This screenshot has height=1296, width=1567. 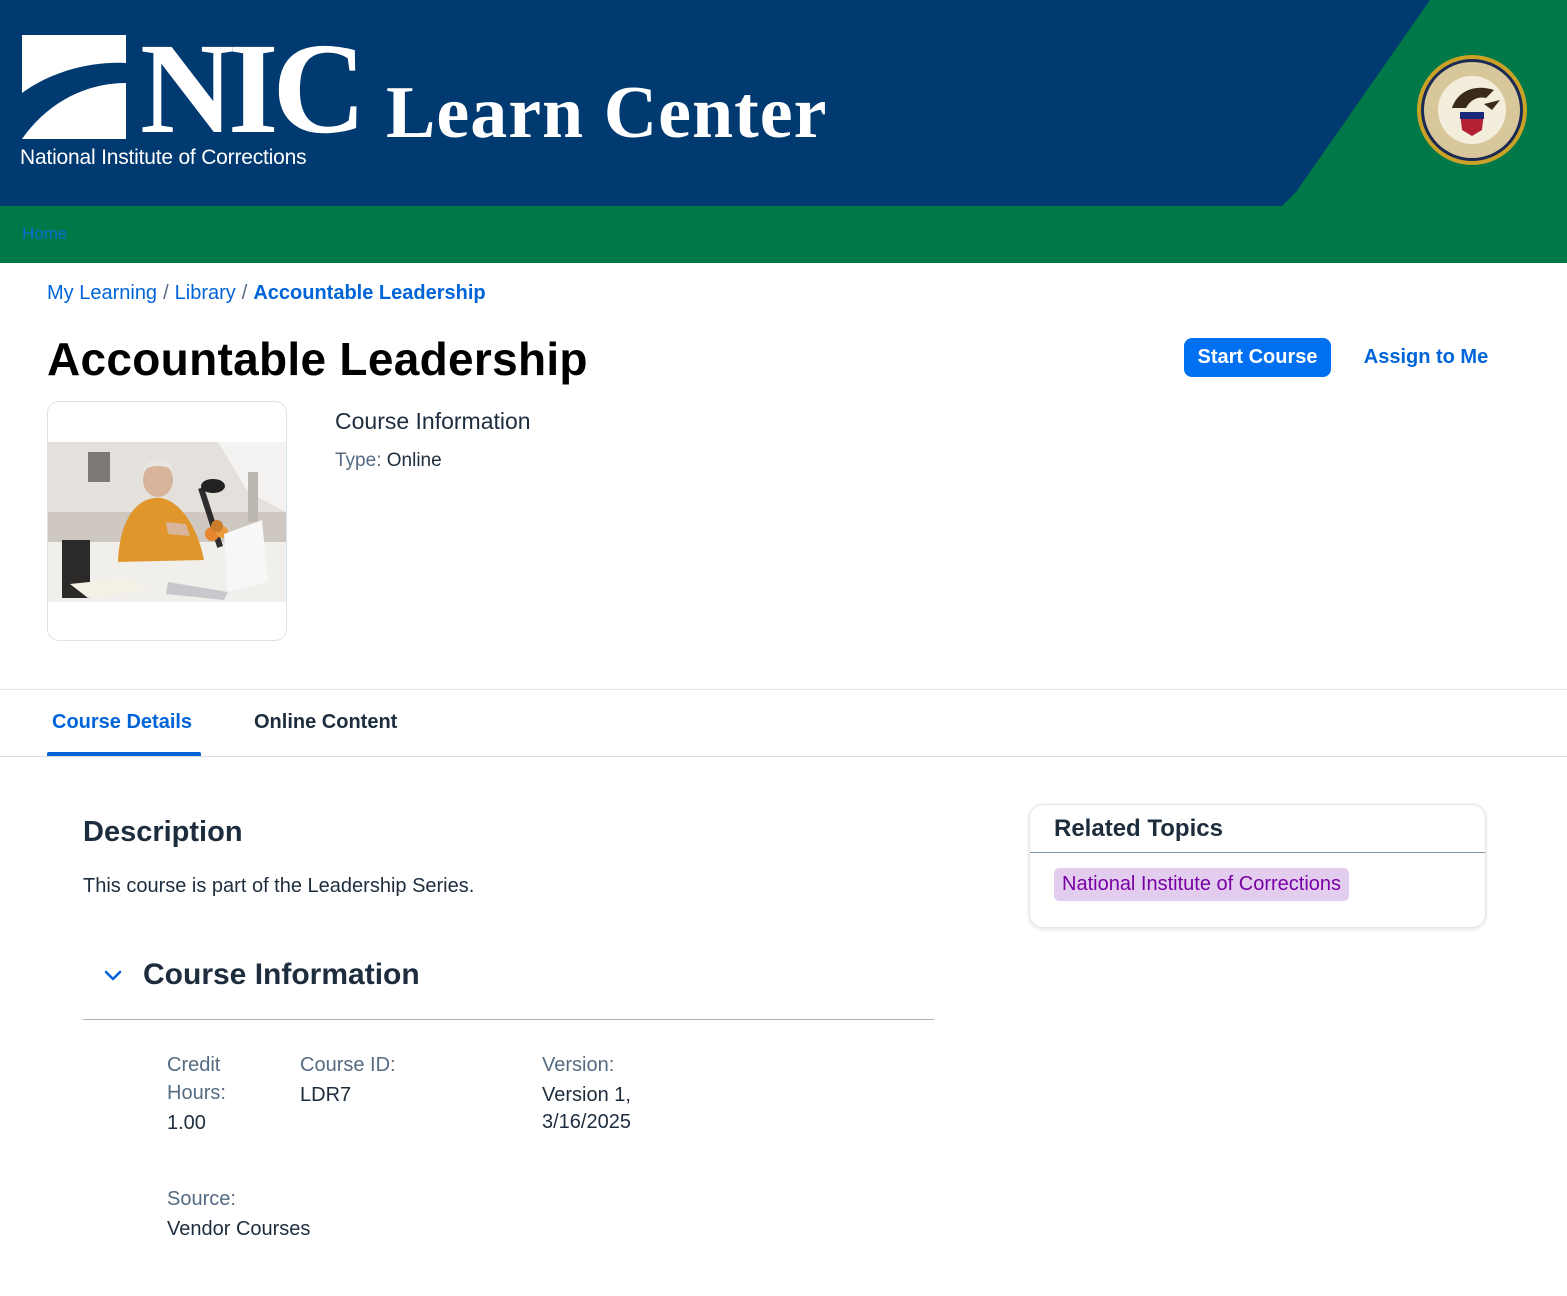 What do you see at coordinates (163, 157) in the screenshot?
I see `logo-subtitle: National Institute of Corrections` at bounding box center [163, 157].